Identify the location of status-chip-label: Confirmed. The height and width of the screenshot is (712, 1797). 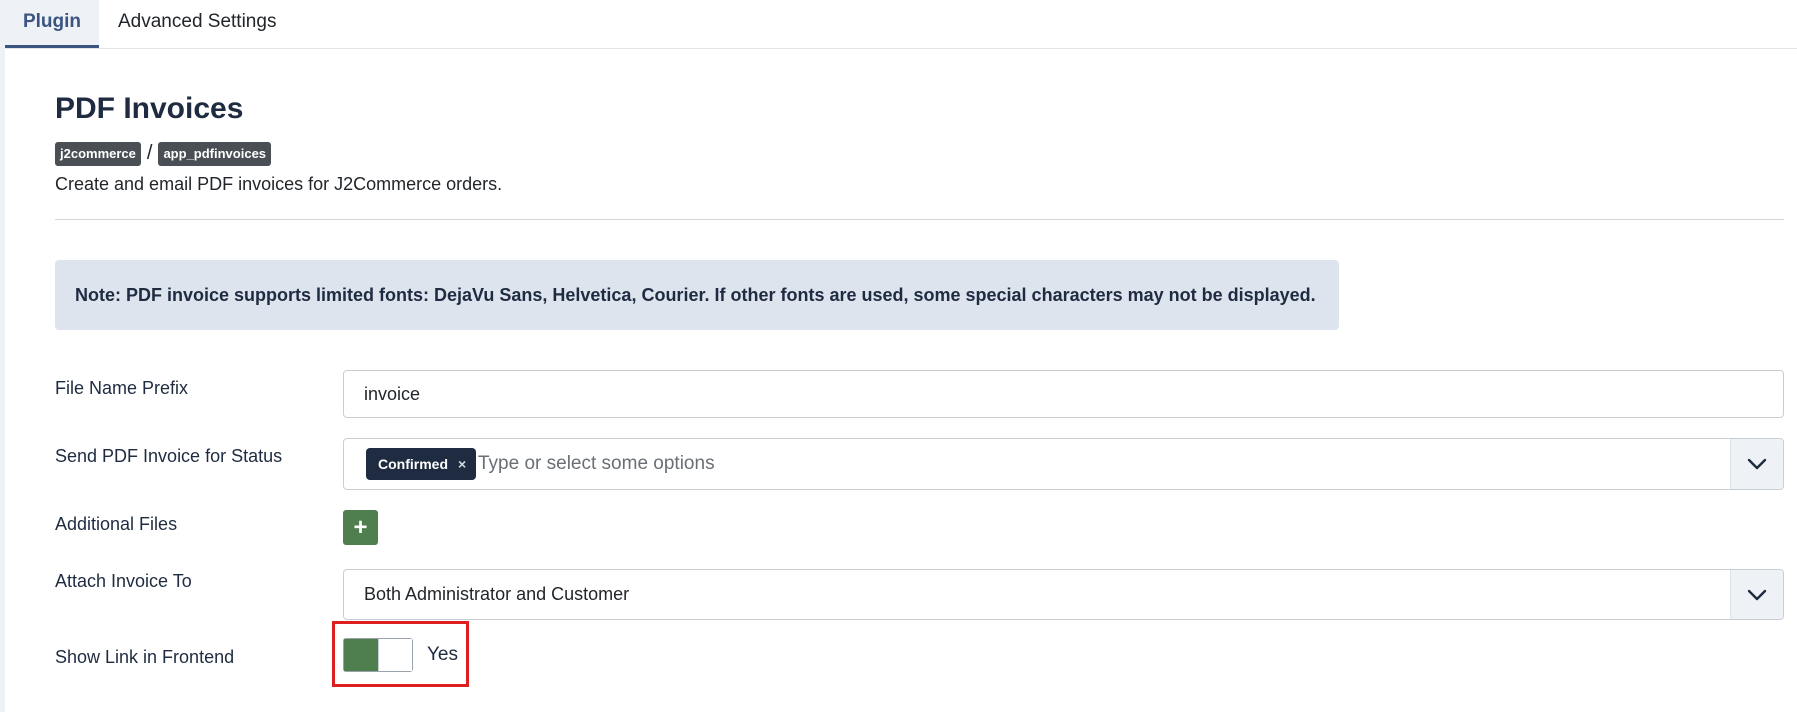
(413, 464).